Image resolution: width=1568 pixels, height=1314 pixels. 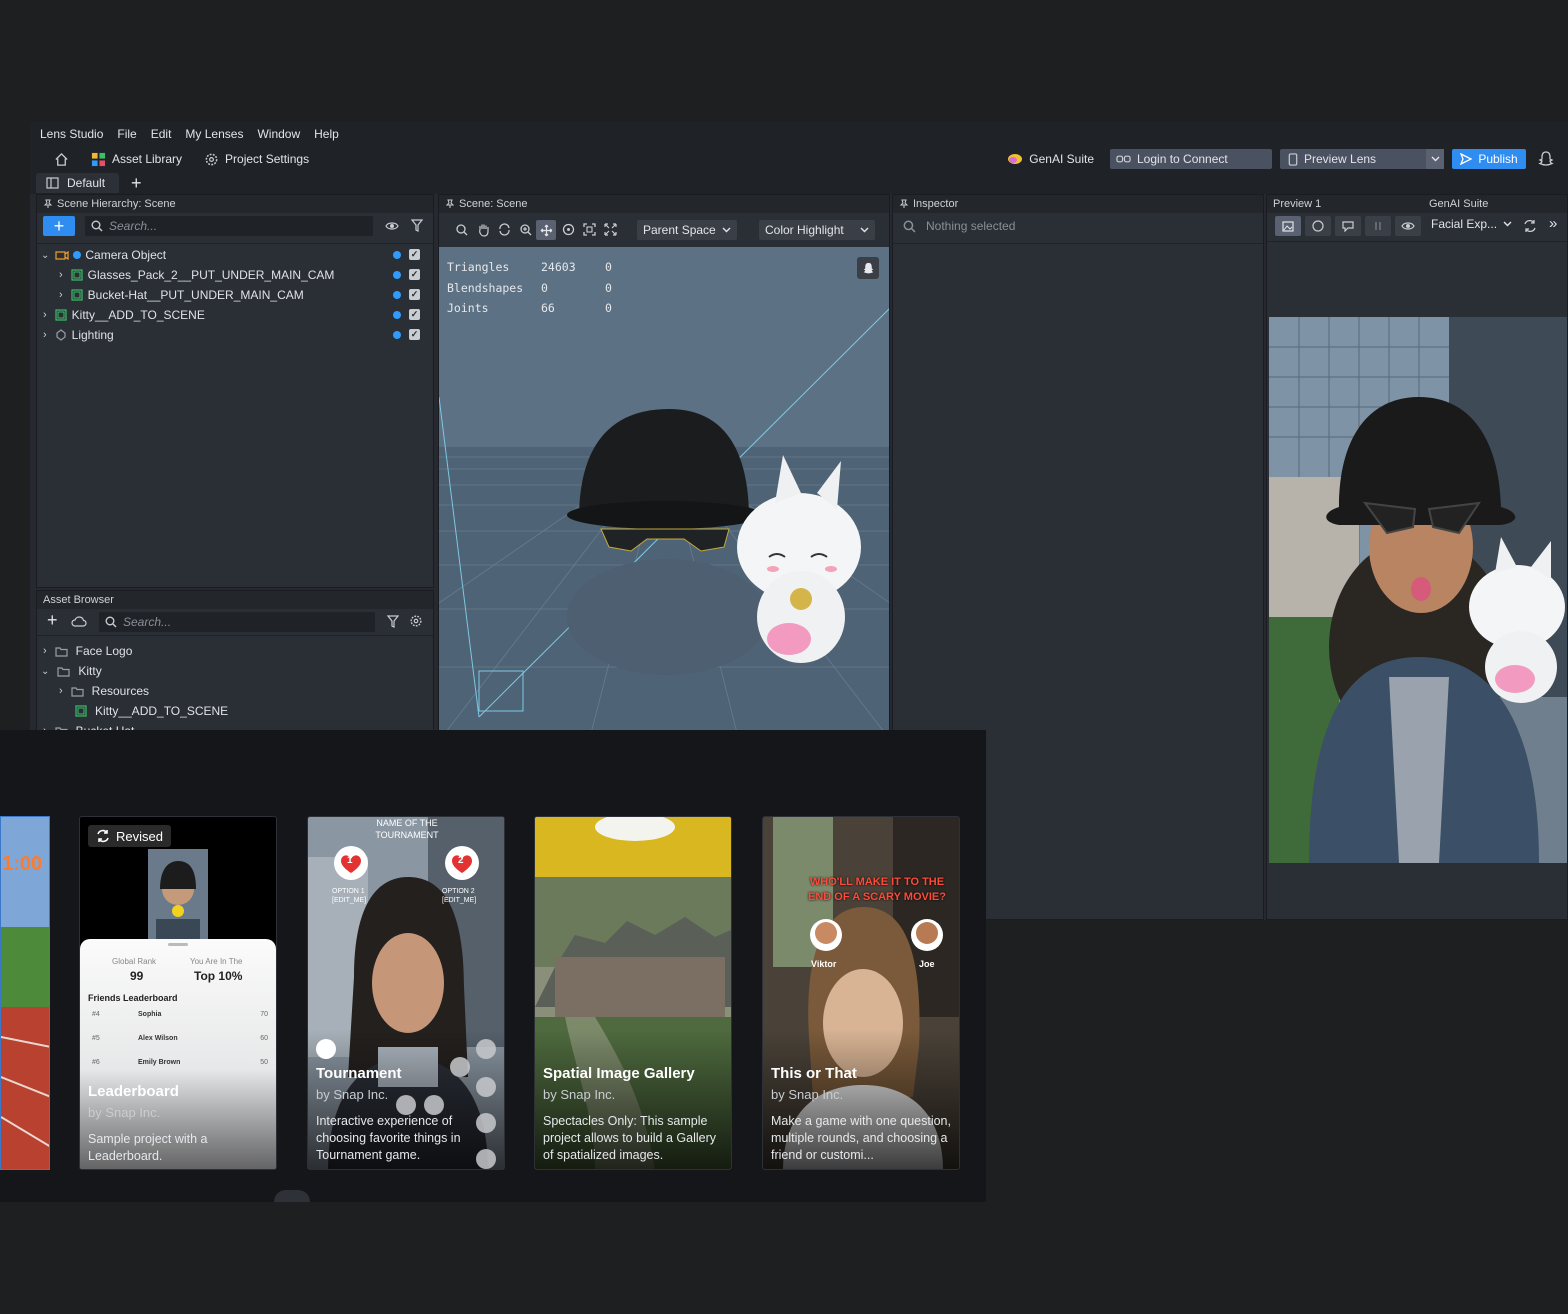 What do you see at coordinates (326, 134) in the screenshot?
I see `menu-help: Help` at bounding box center [326, 134].